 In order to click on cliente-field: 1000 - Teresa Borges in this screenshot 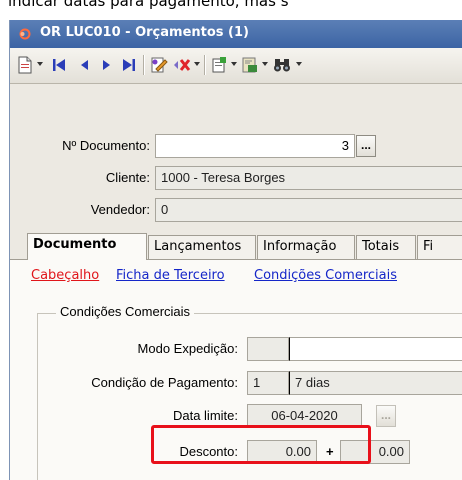, I will do `click(308, 178)`.